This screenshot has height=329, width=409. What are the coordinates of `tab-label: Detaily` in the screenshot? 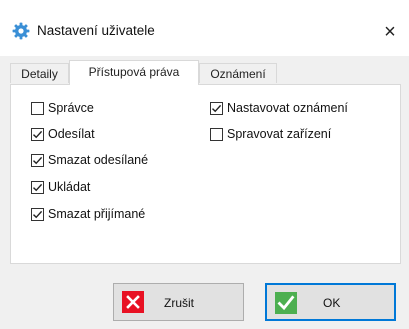 It's located at (39, 74).